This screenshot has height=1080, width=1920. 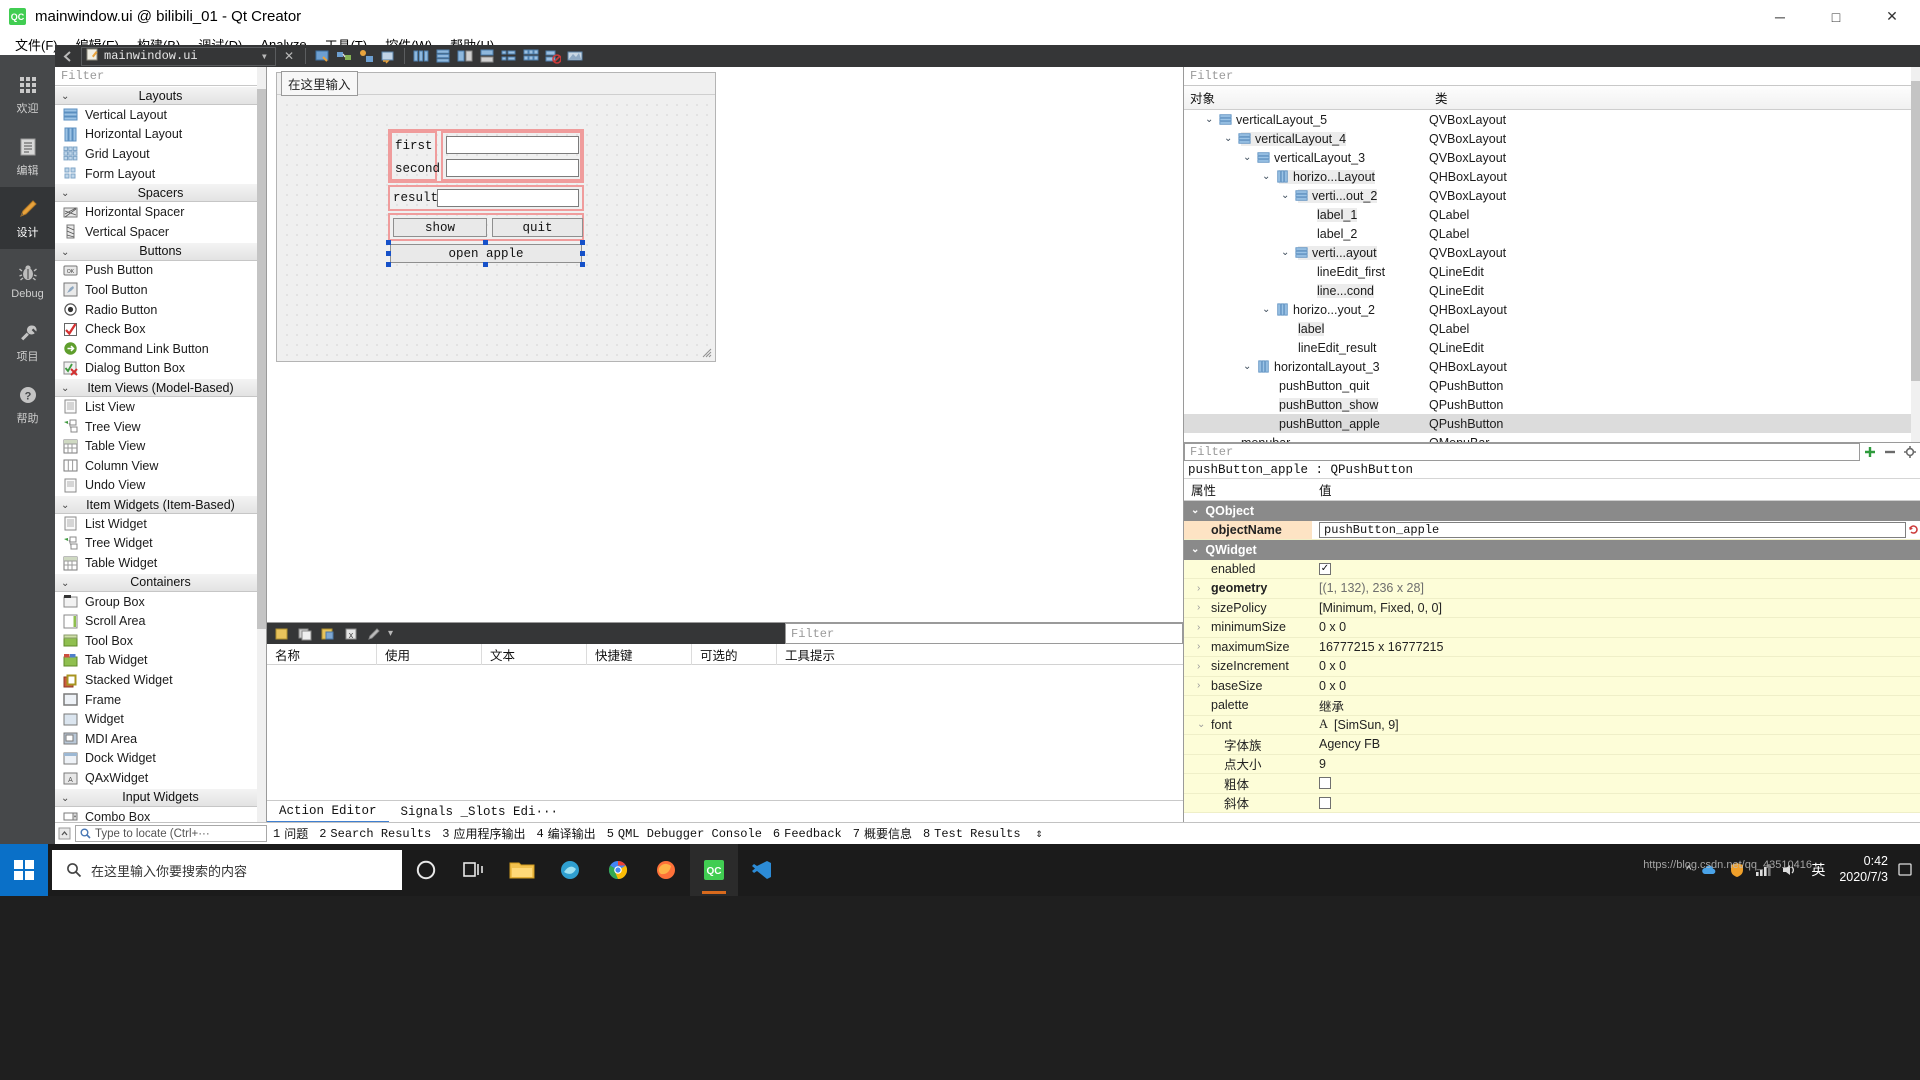 What do you see at coordinates (160, 329) in the screenshot?
I see `widget-item-check-box: Check Box` at bounding box center [160, 329].